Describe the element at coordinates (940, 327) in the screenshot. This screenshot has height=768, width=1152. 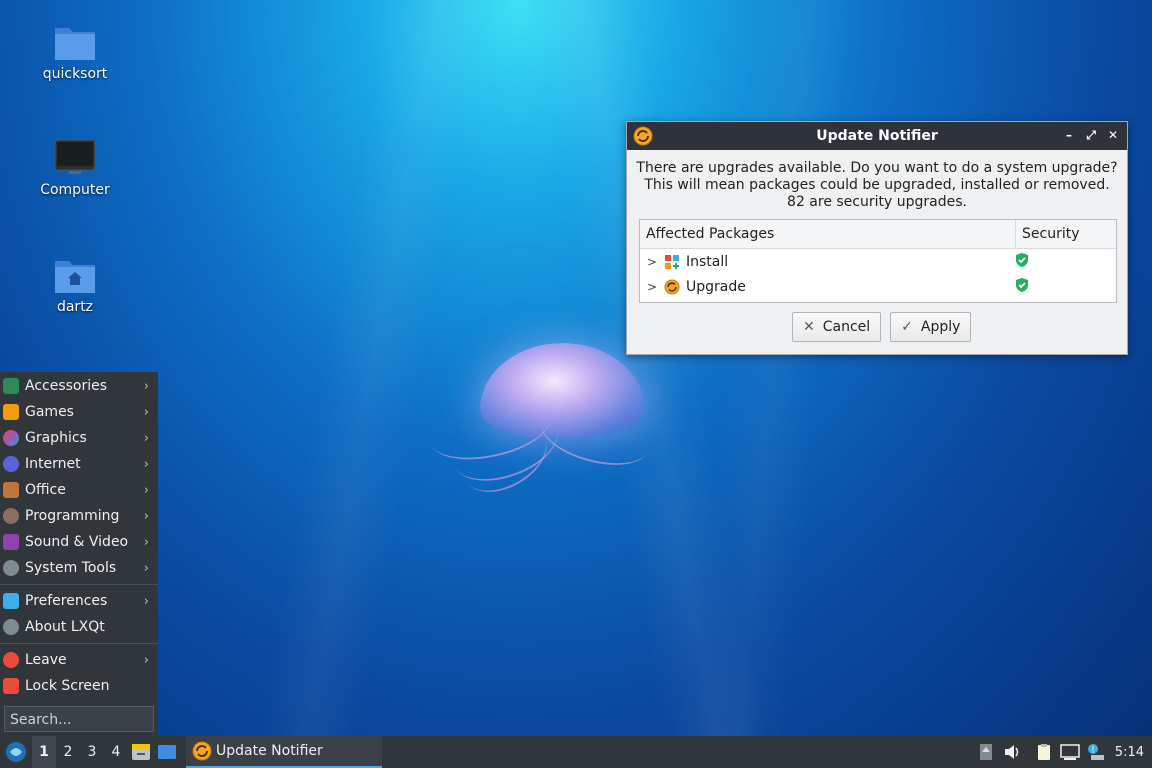
I see `apply-label: Apply` at that location.